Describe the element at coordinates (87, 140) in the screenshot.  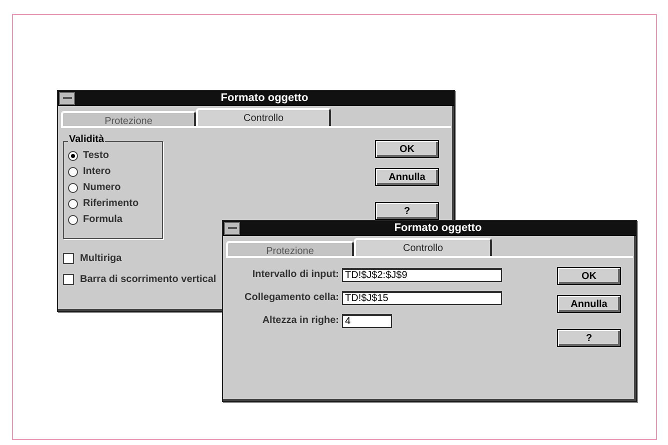
I see `group-label: Validità` at that location.